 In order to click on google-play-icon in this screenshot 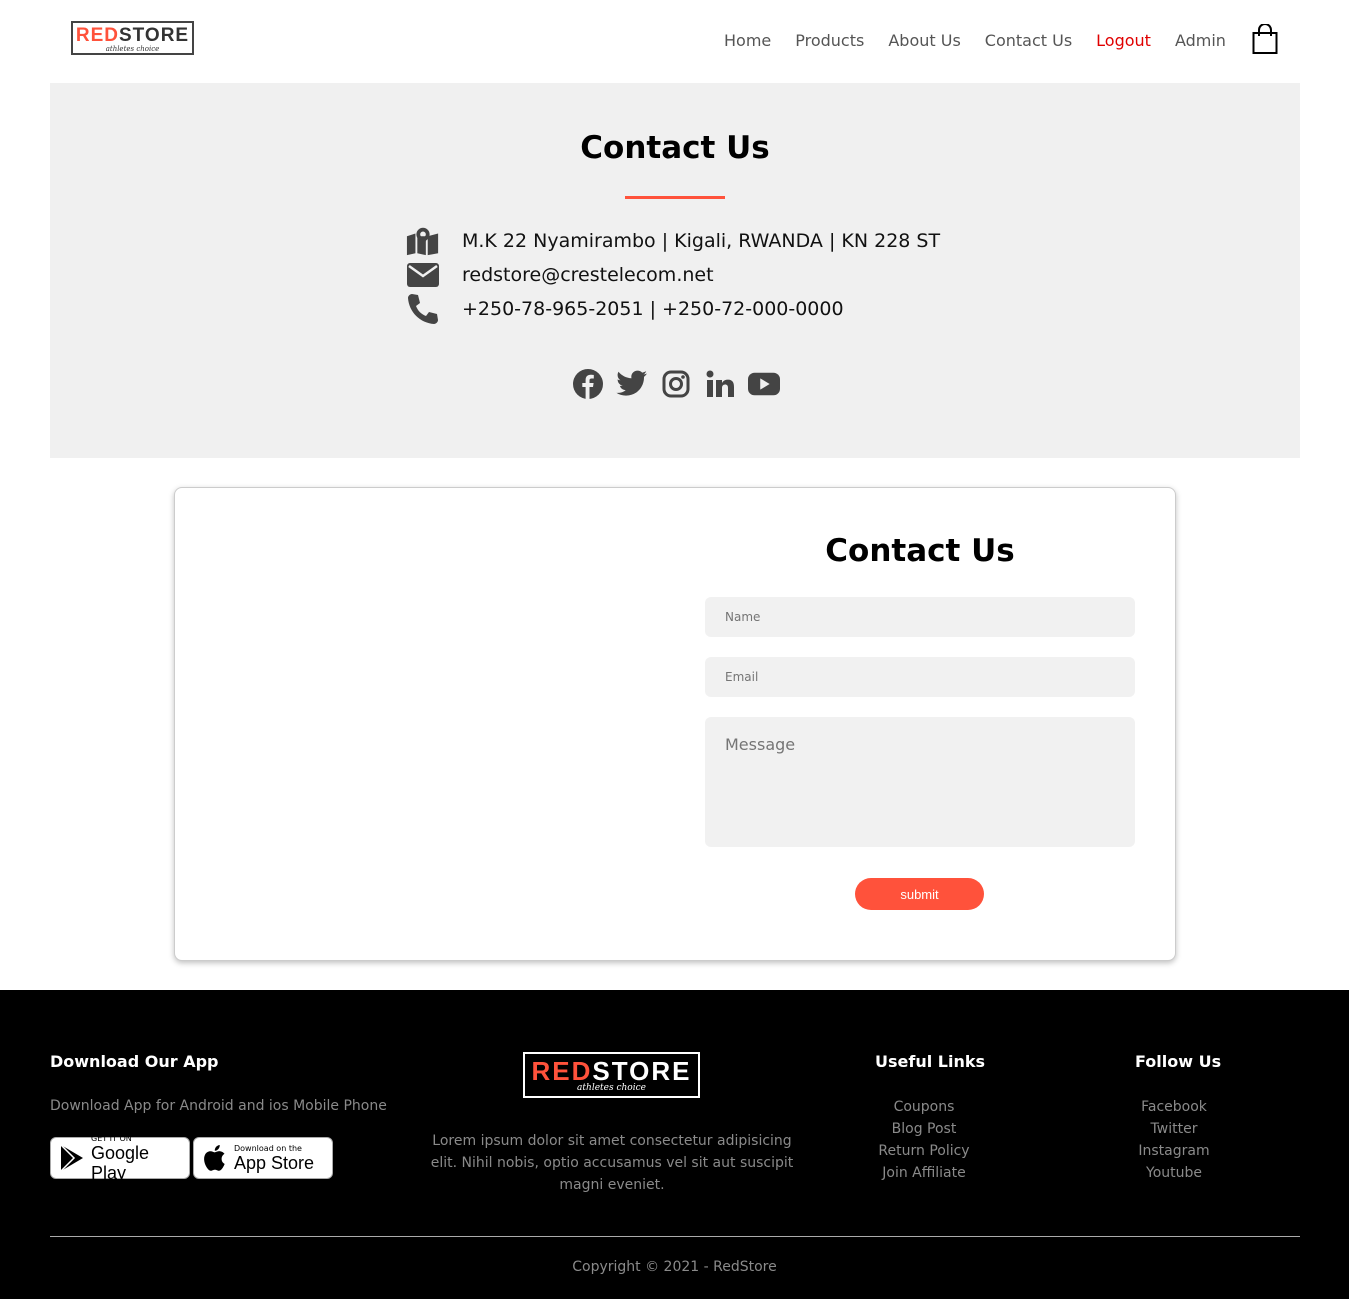, I will do `click(72, 1158)`.